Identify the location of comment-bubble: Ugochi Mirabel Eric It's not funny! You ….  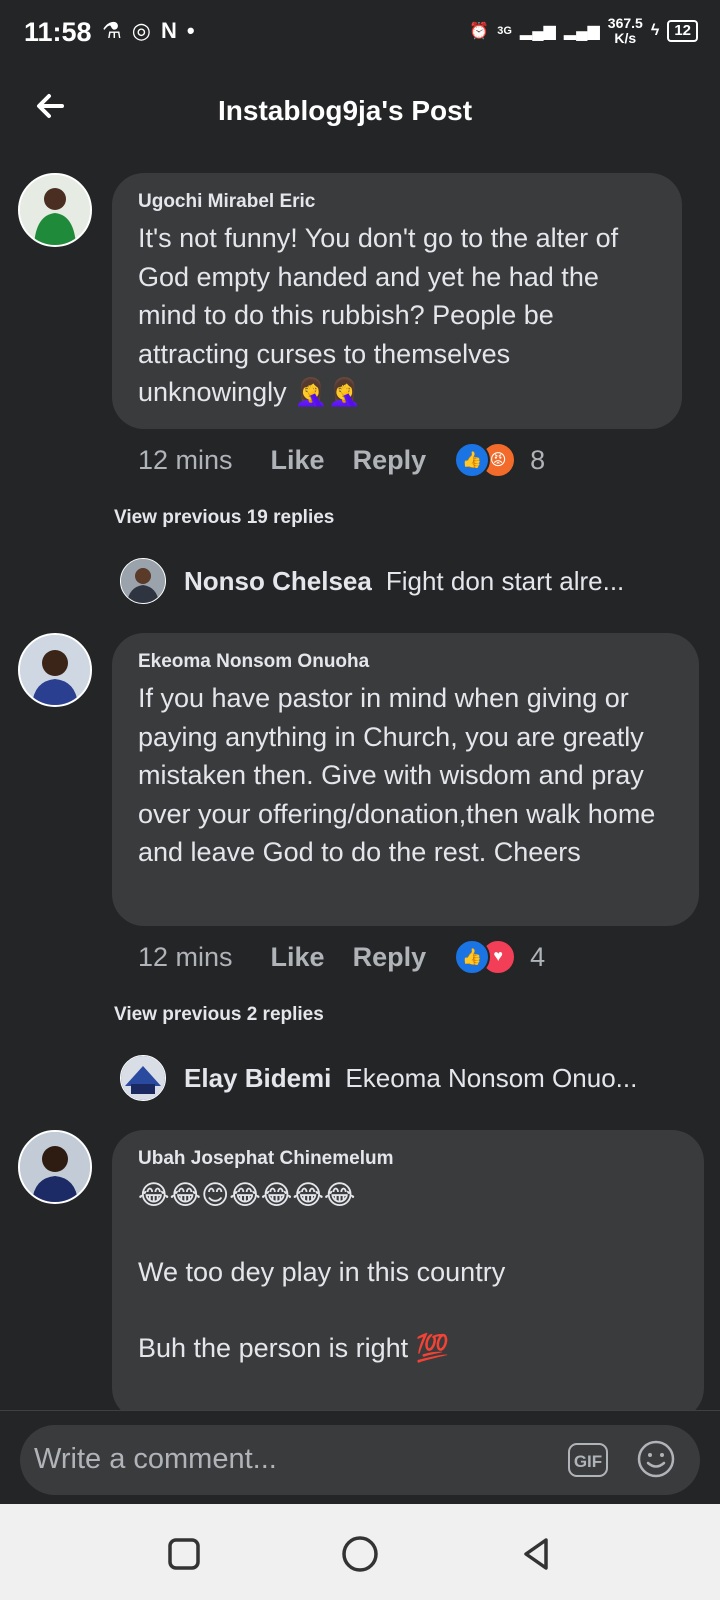
(397, 301).